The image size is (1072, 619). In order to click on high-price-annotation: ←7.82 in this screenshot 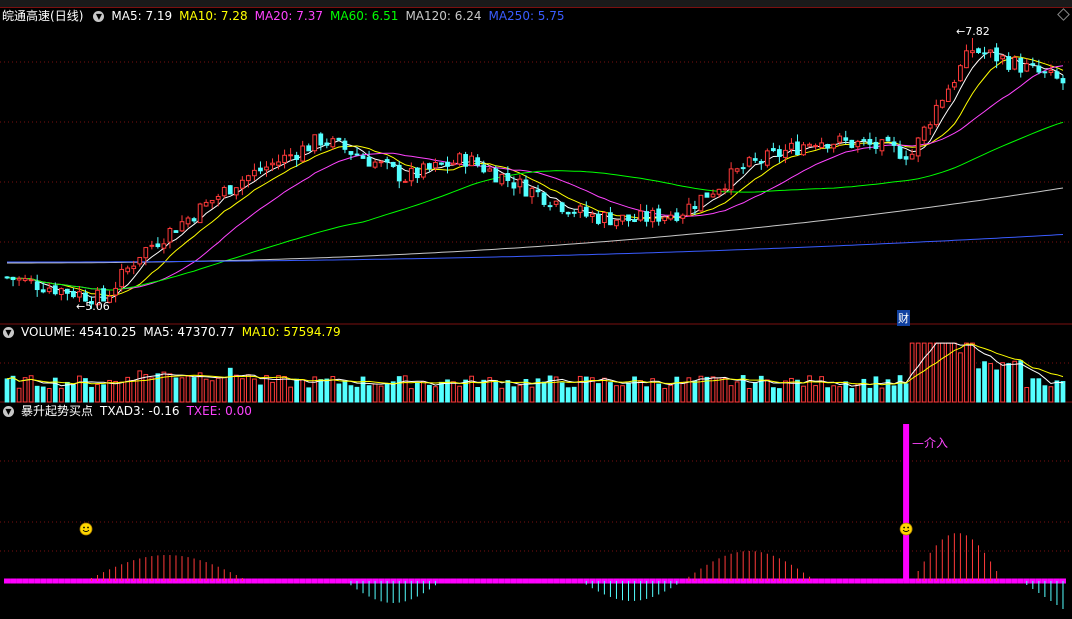, I will do `click(973, 31)`.